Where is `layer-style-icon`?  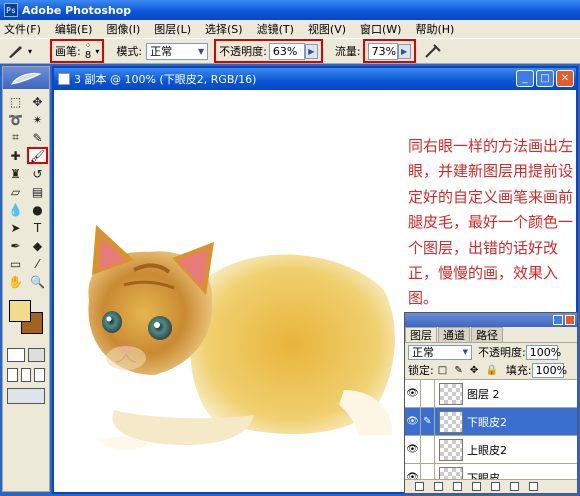
layer-style-icon is located at coordinates (438, 486).